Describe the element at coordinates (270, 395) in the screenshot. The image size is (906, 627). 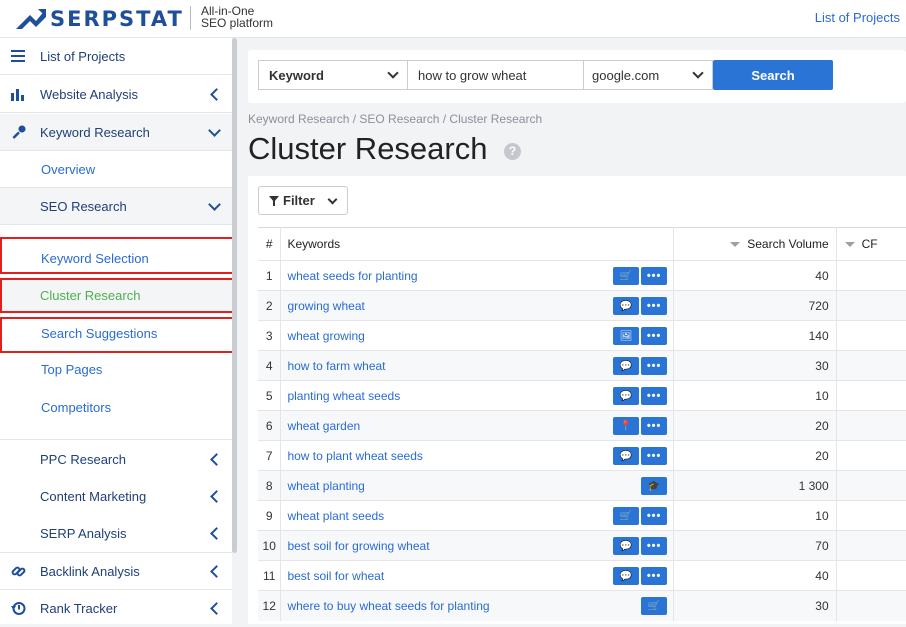
I see `row-number: 5` at that location.